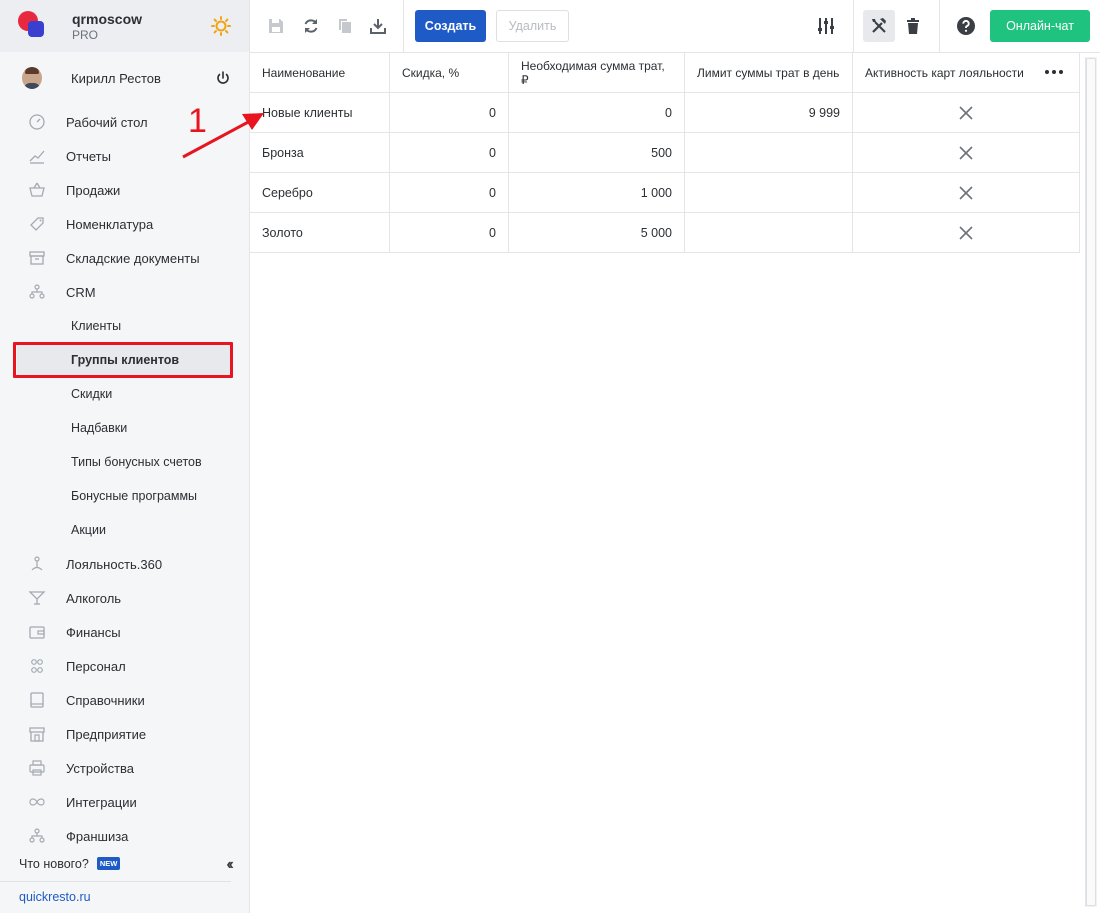 The width and height of the screenshot is (1100, 913). I want to click on nav-label: Номенклатура, so click(110, 224).